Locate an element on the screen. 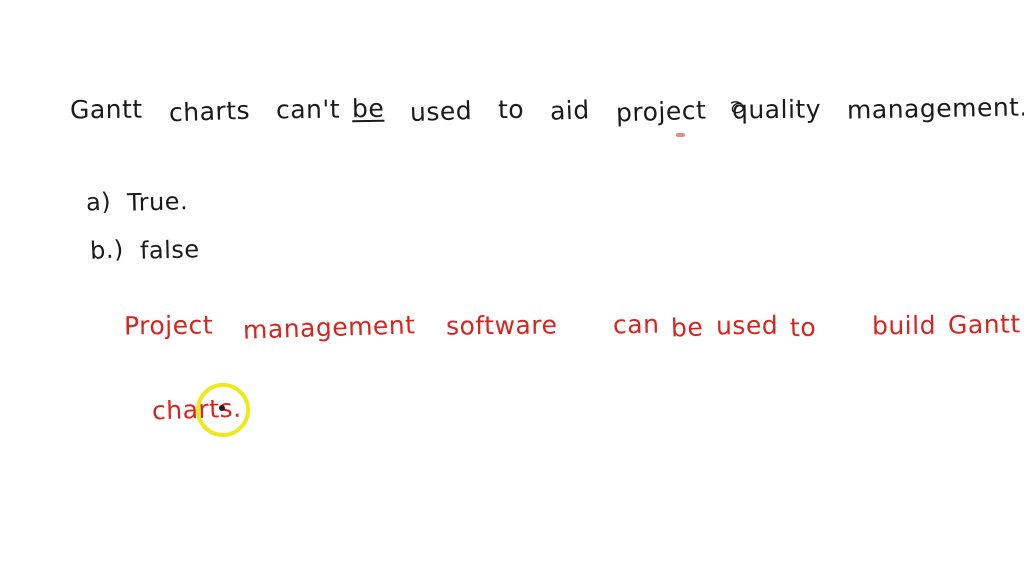 The height and width of the screenshot is (576, 1024). question-word-cant: can't is located at coordinates (307, 109).